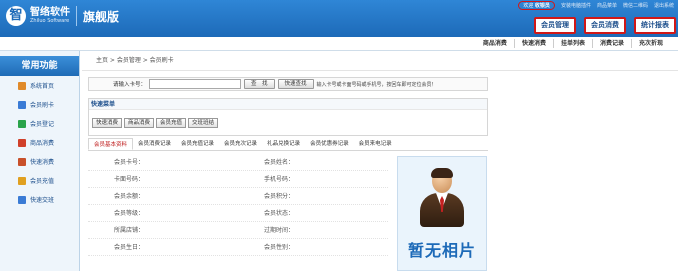 The height and width of the screenshot is (271, 678). Describe the element at coordinates (278, 213) in the screenshot. I see `field-label: 会员状态：` at that location.